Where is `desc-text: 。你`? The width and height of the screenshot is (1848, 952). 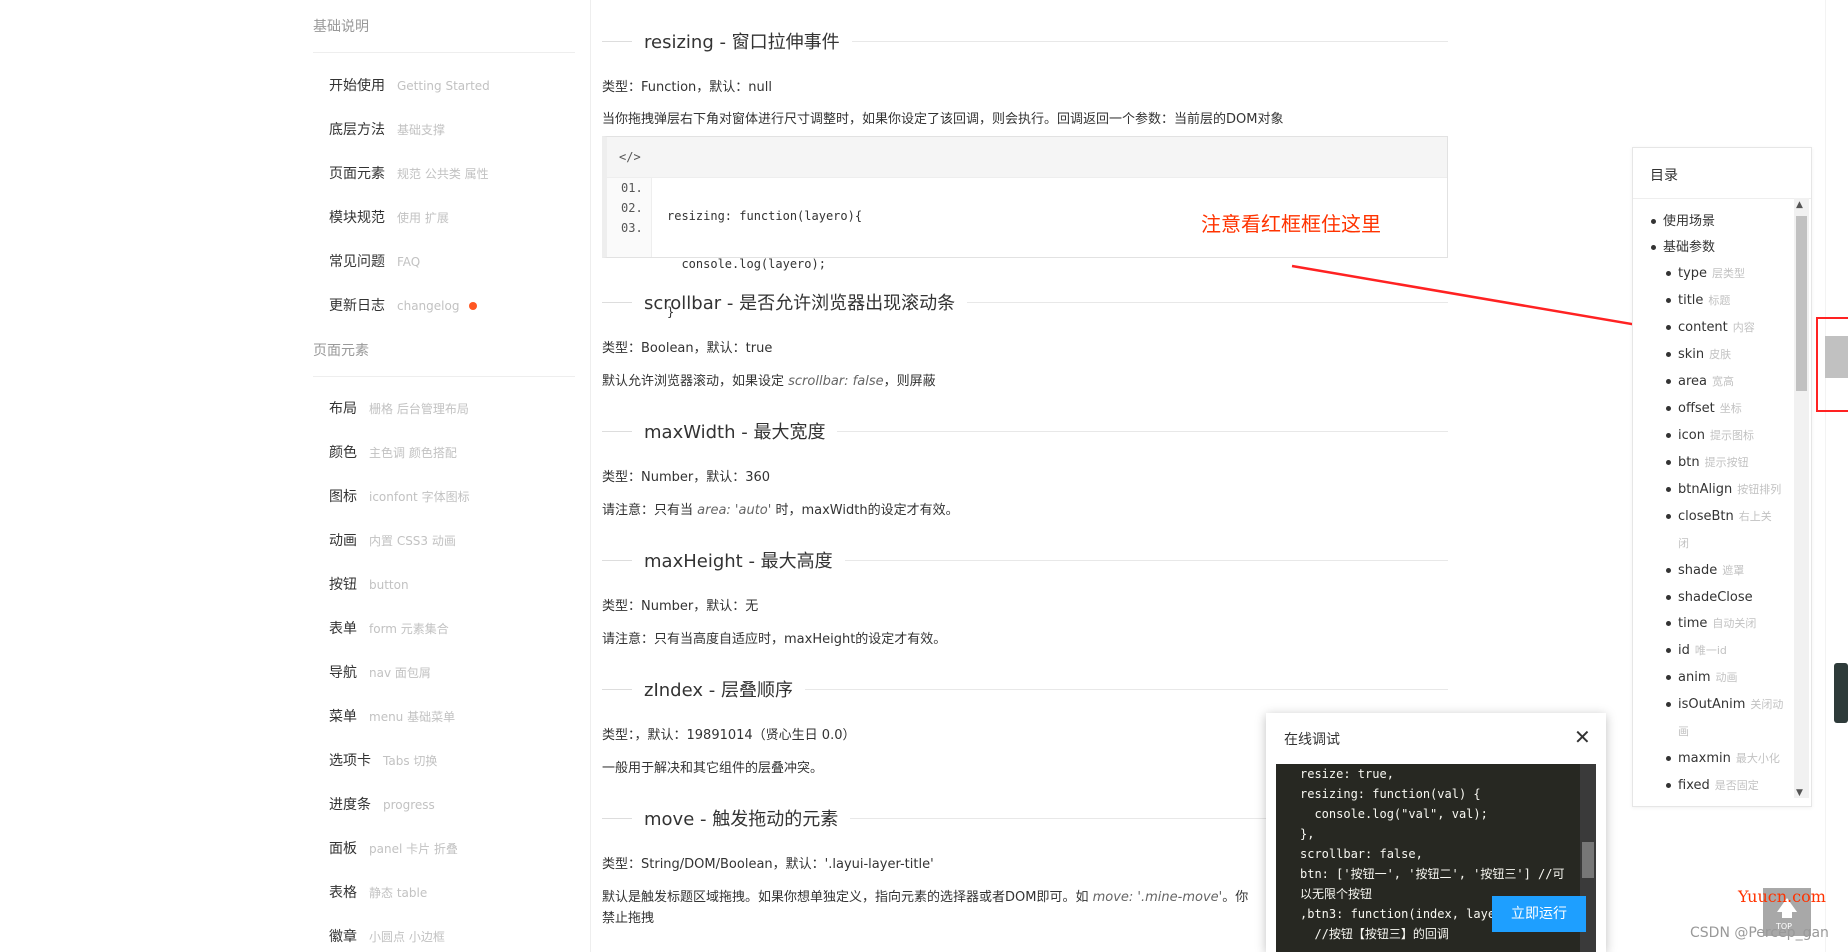 desc-text: 。你 is located at coordinates (1235, 897).